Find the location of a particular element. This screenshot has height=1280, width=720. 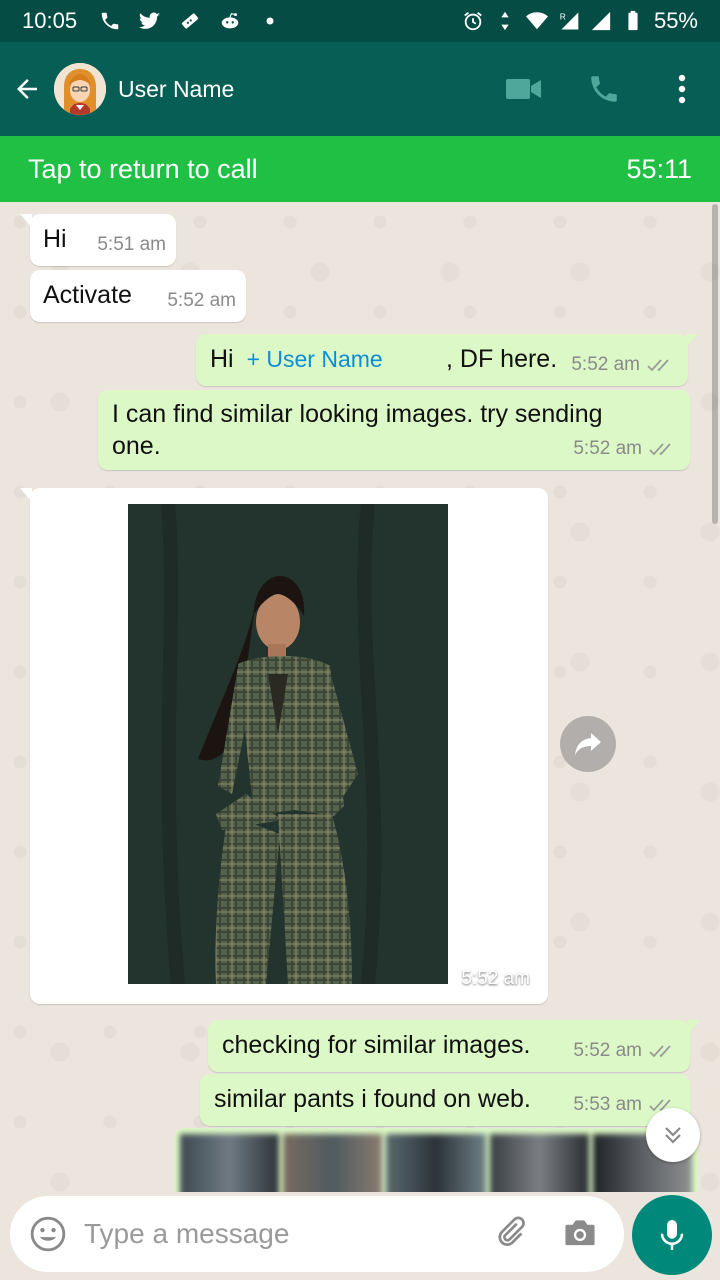

more-menu-icon is located at coordinates (682, 89).